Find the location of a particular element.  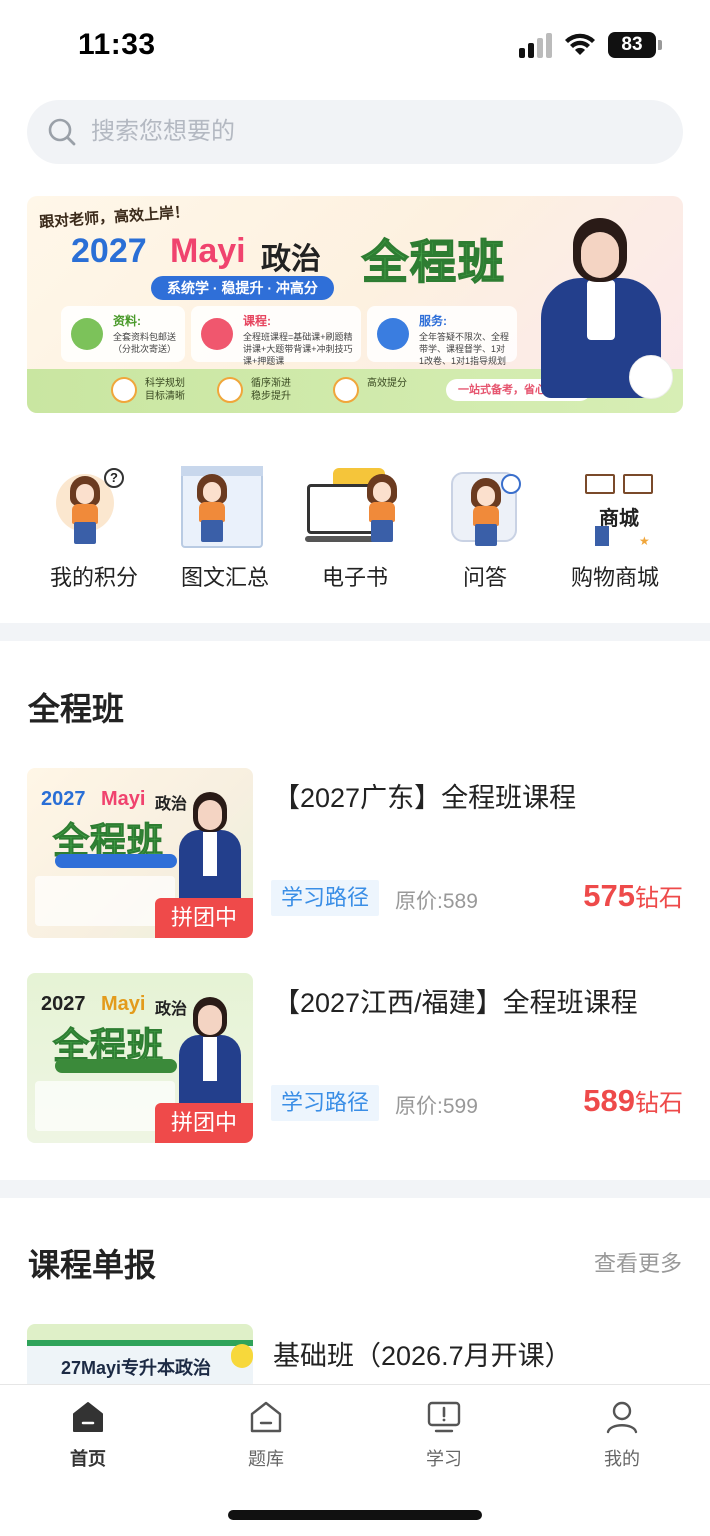

course-title: 【2027江西/福建】全程班课程 is located at coordinates (455, 1003).